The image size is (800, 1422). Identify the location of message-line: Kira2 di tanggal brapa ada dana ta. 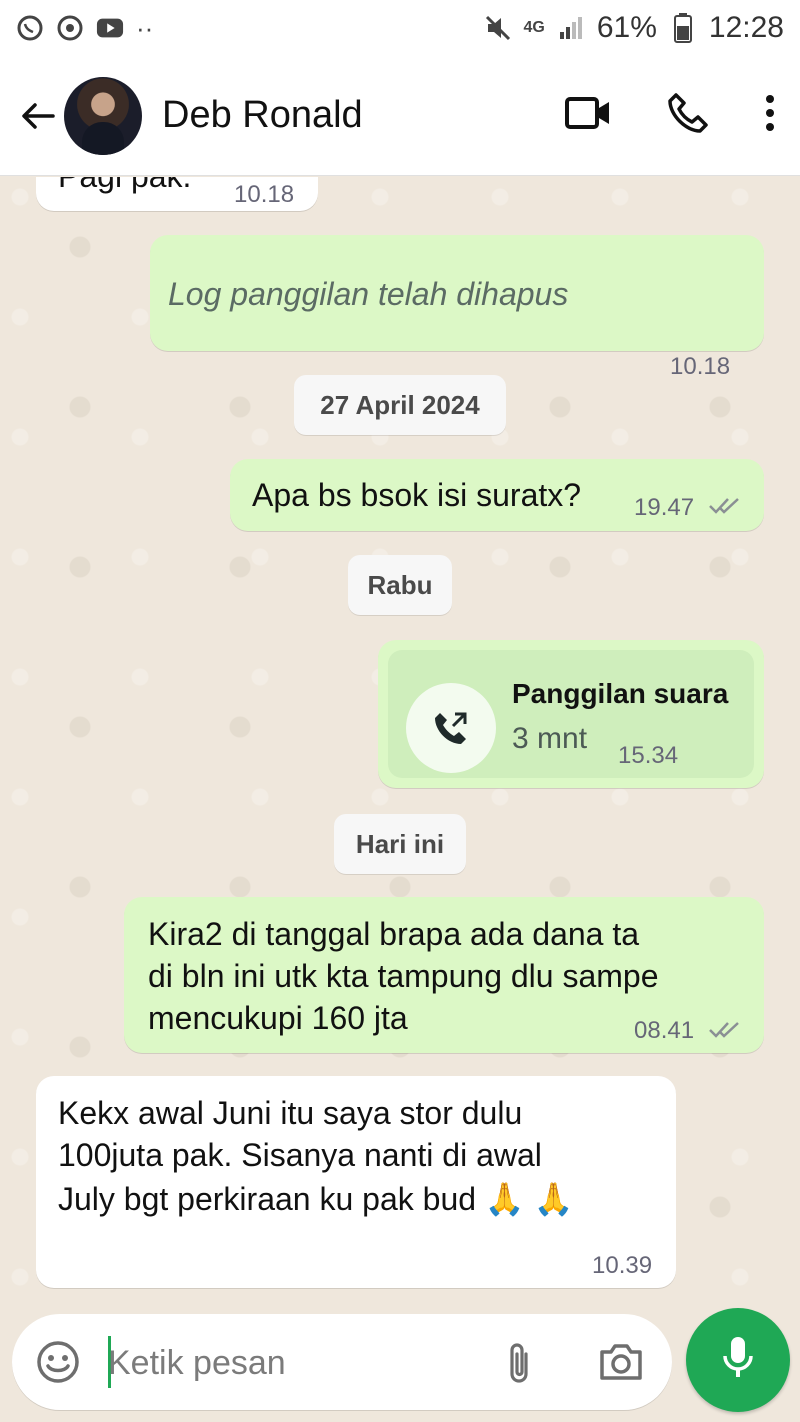
(394, 934).